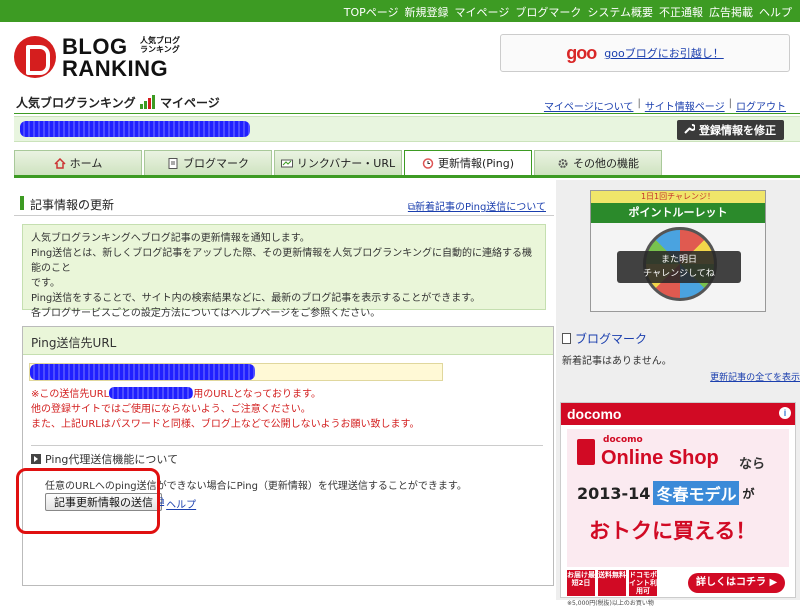 This screenshot has height=607, width=800. I want to click on note-line-1a: ※この送信先URL, so click(70, 394).